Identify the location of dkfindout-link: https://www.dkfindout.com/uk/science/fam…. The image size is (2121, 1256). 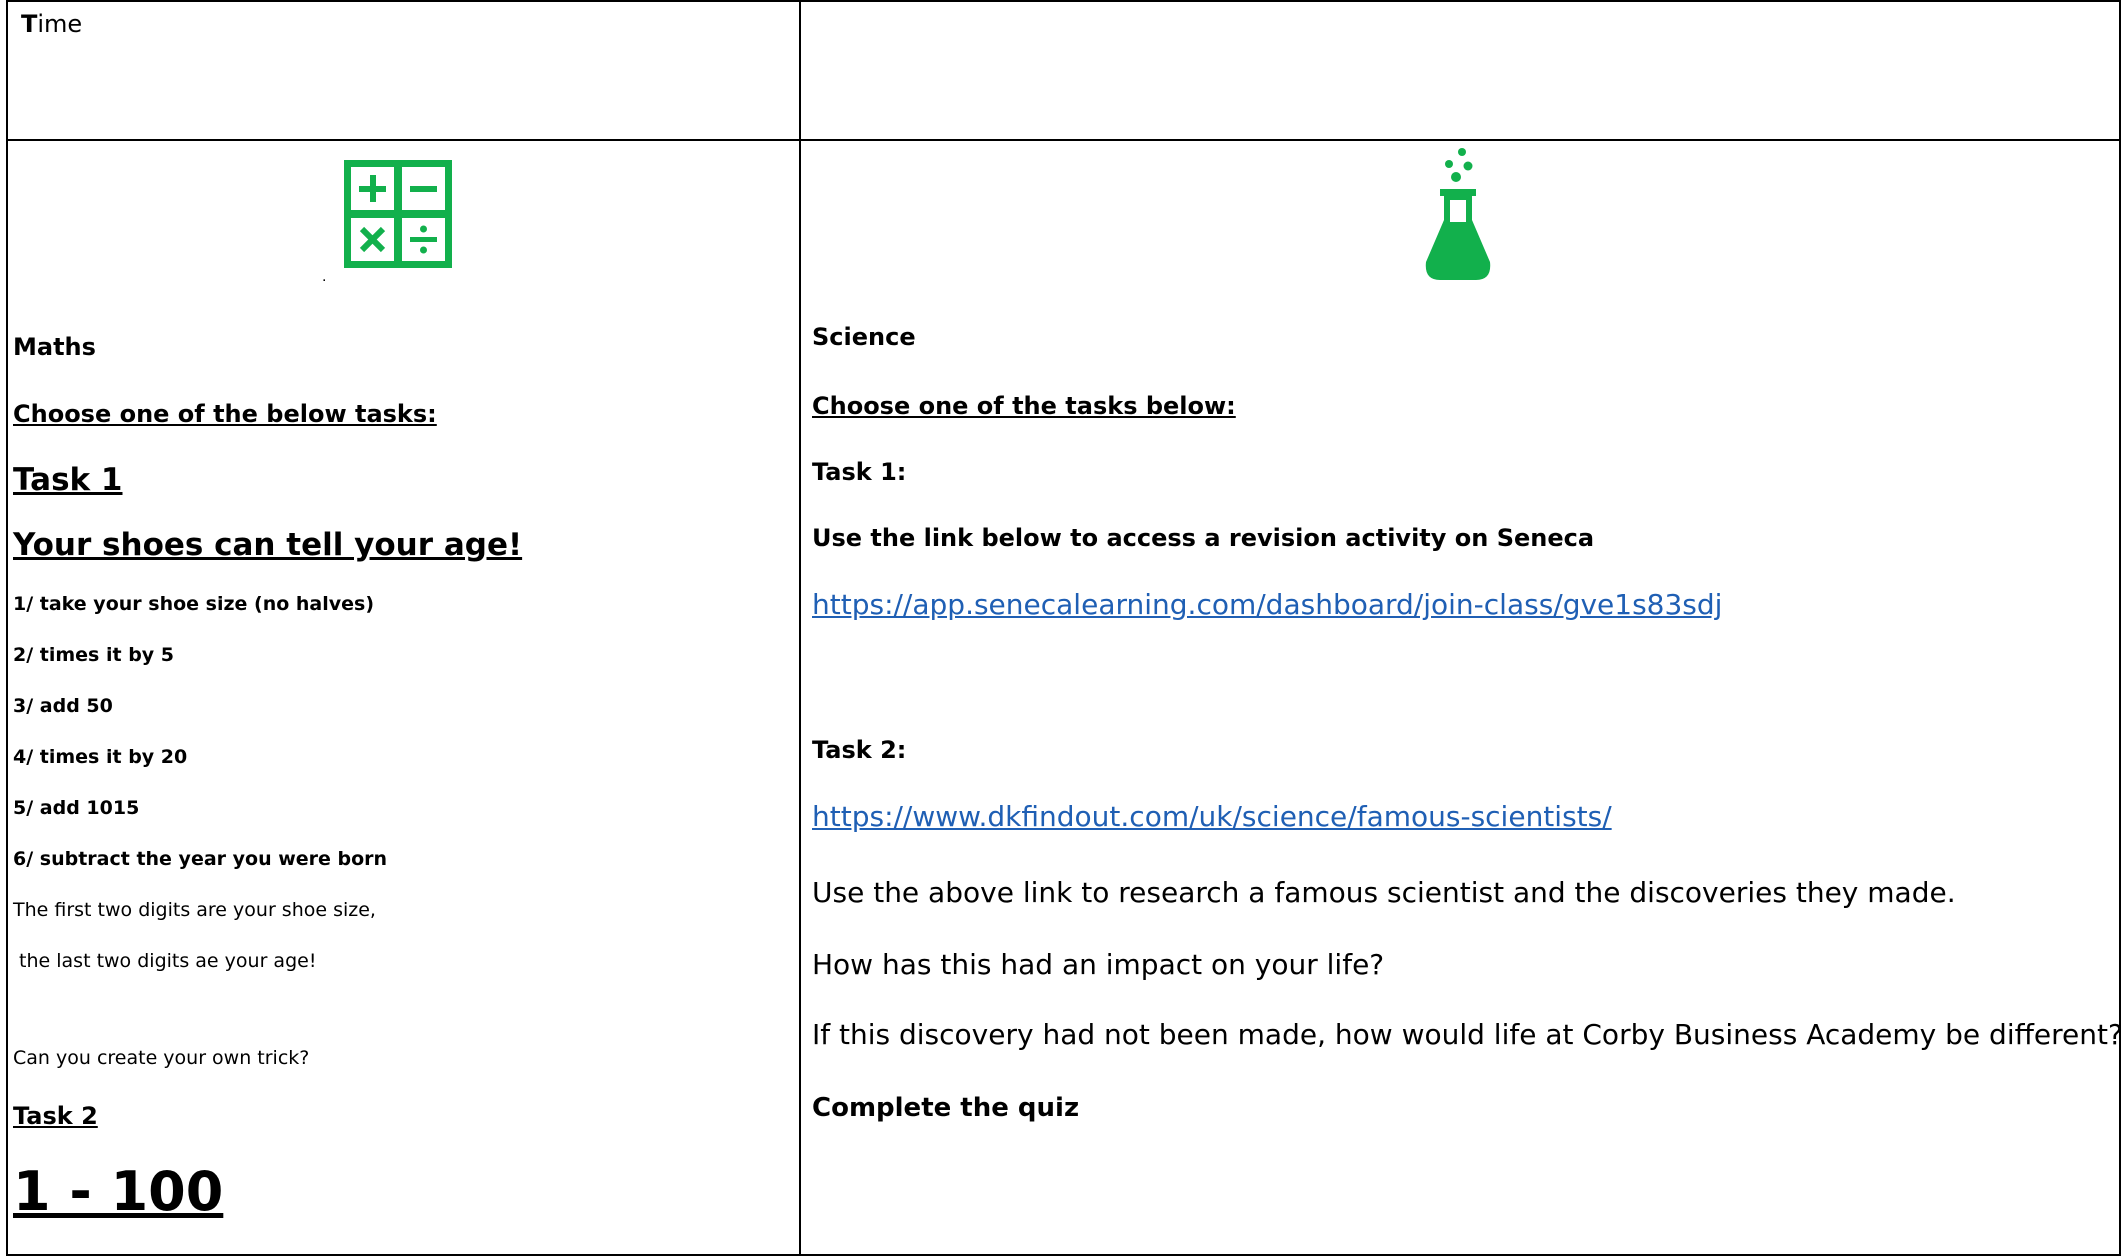
(1212, 816).